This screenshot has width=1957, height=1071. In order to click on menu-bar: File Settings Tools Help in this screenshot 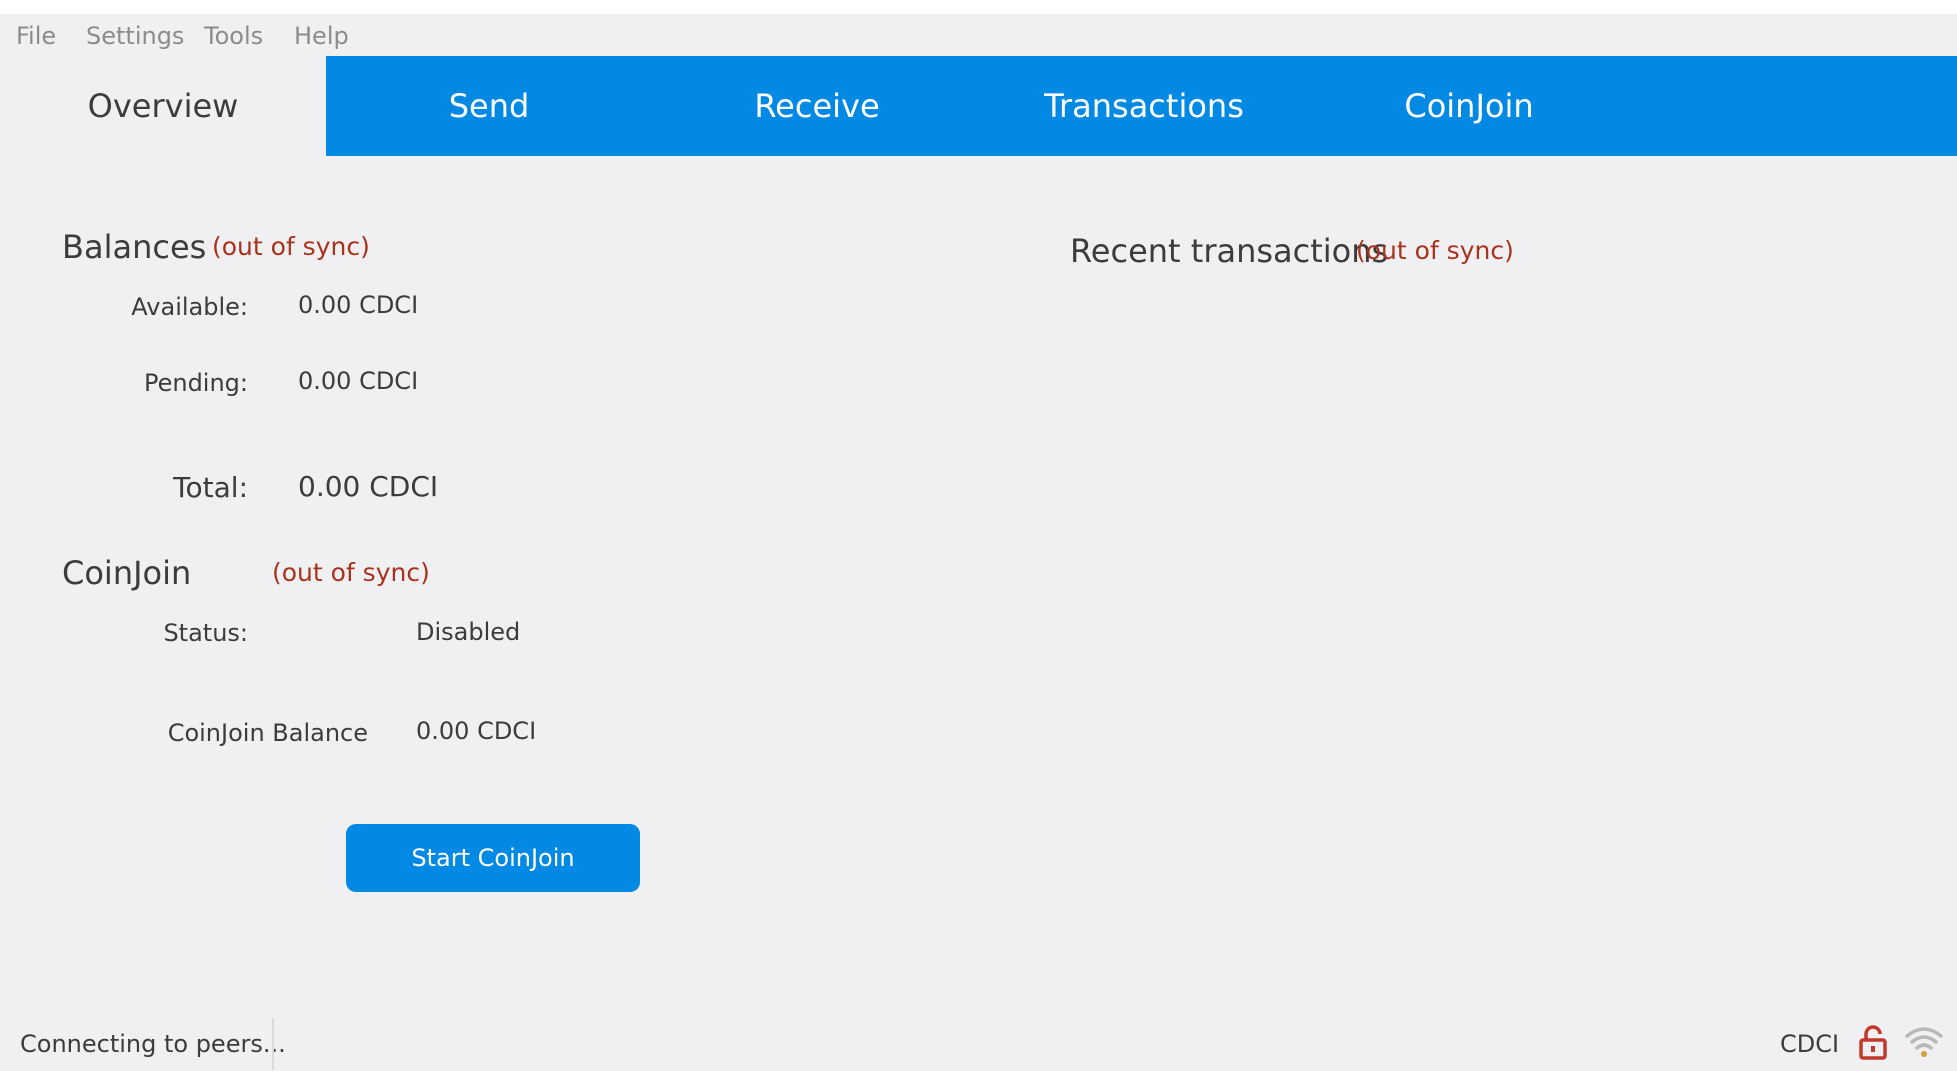, I will do `click(978, 35)`.